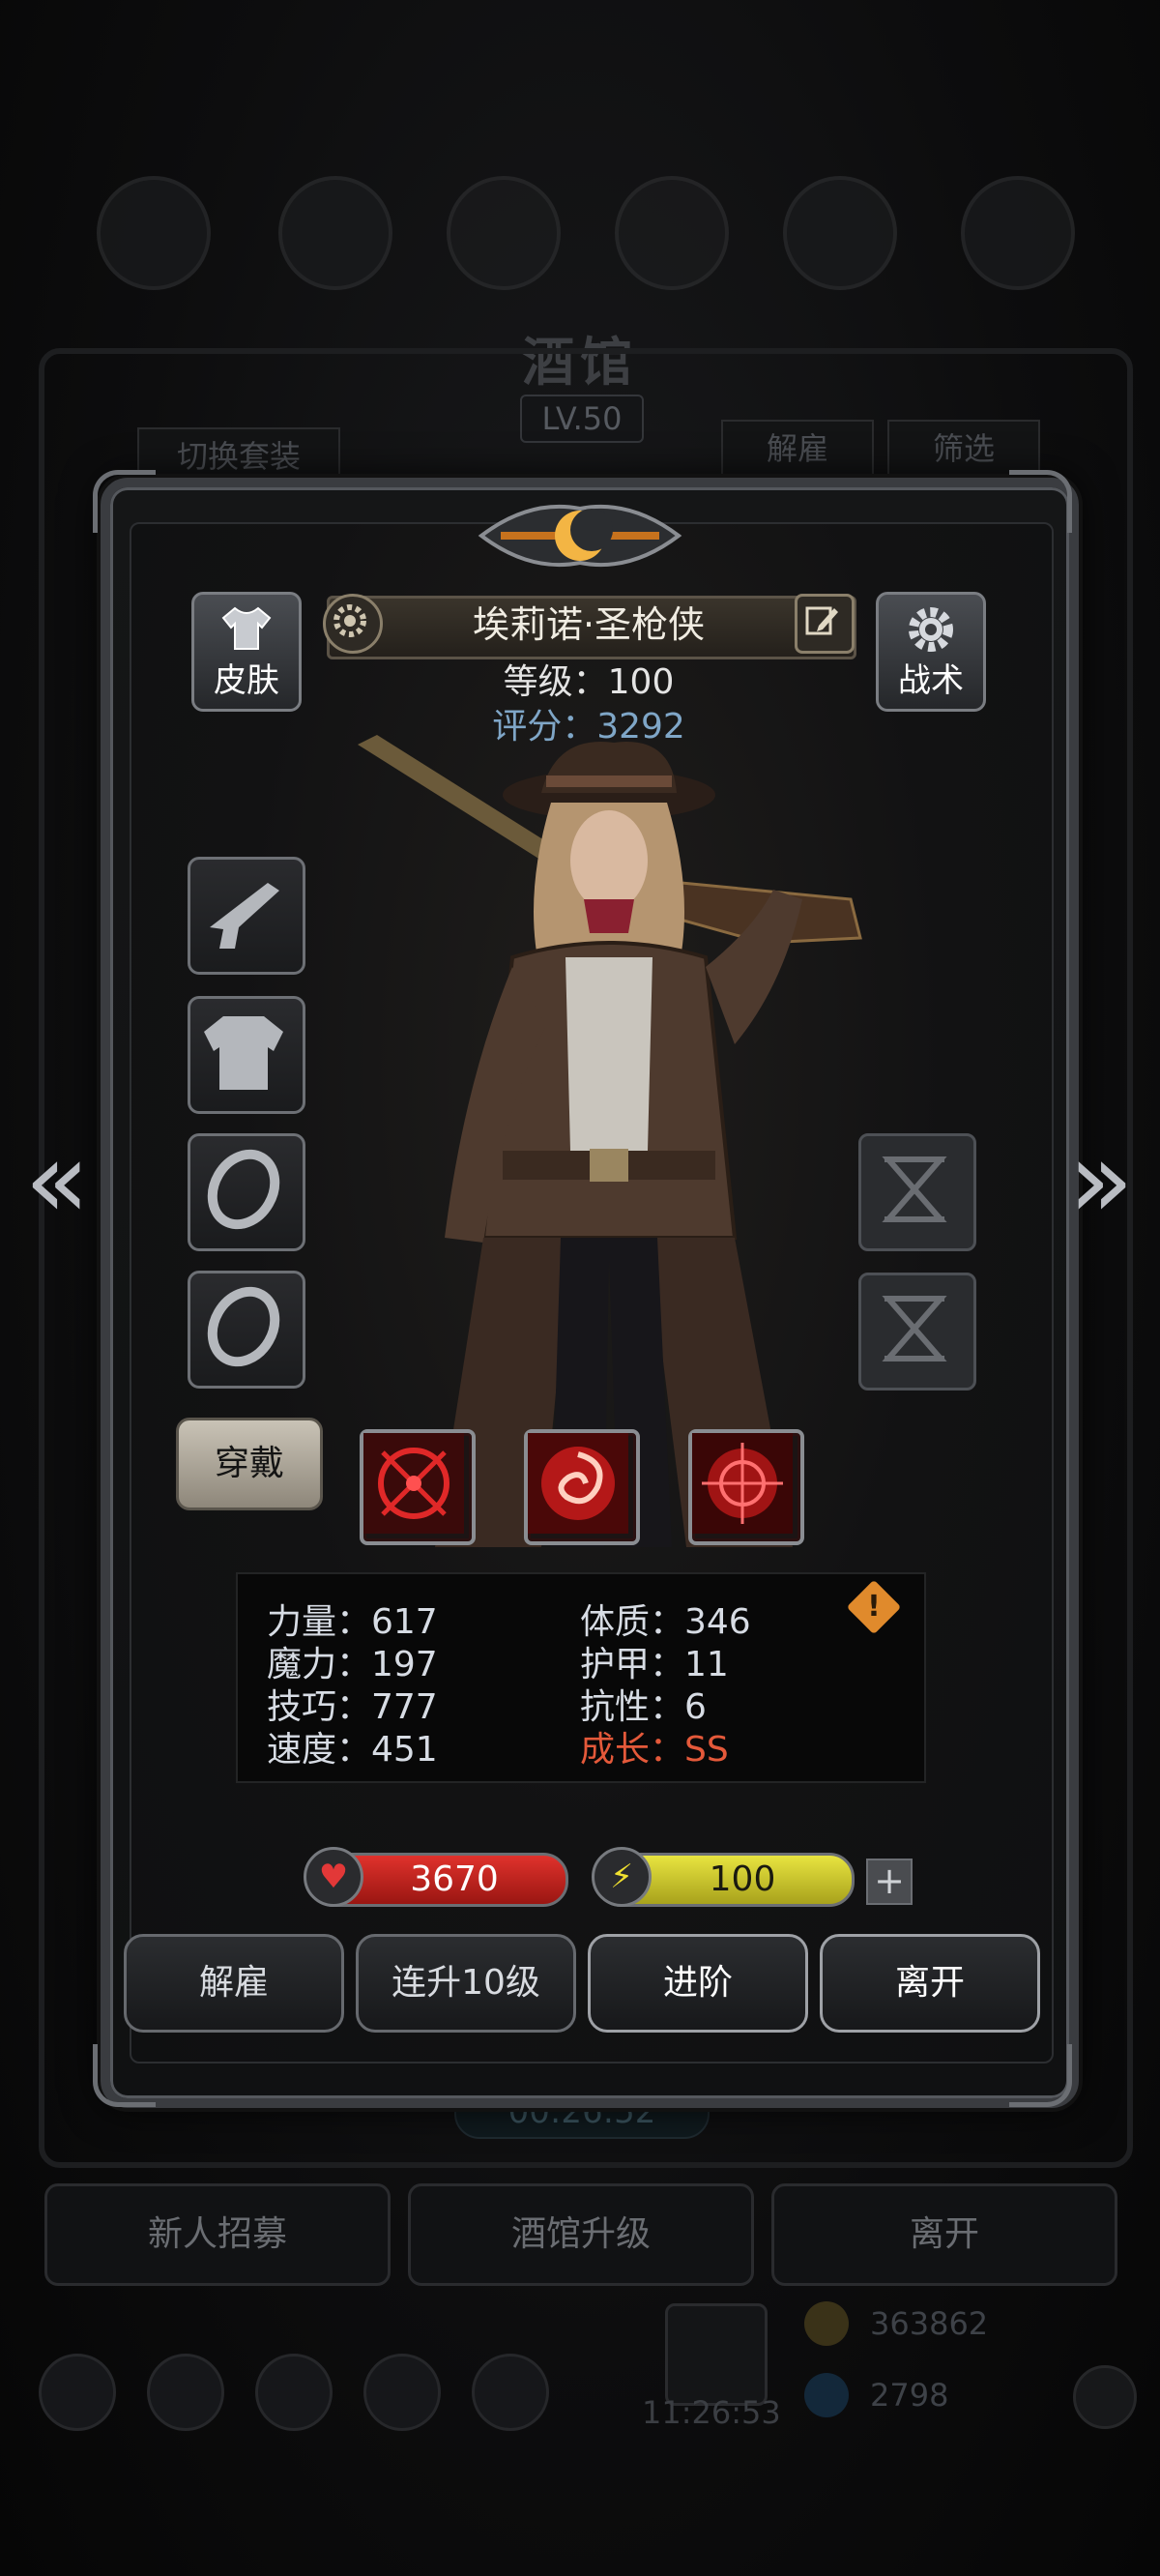 The image size is (1160, 2576). I want to click on vortex-skill-icon, so click(578, 1483).